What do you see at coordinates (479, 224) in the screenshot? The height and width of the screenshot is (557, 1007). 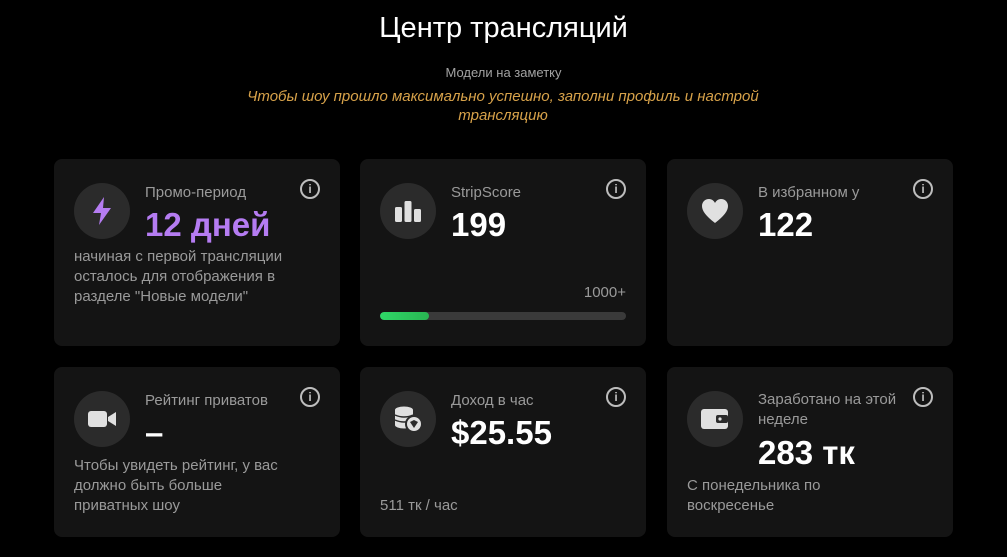 I see `stripscore-value: 199` at bounding box center [479, 224].